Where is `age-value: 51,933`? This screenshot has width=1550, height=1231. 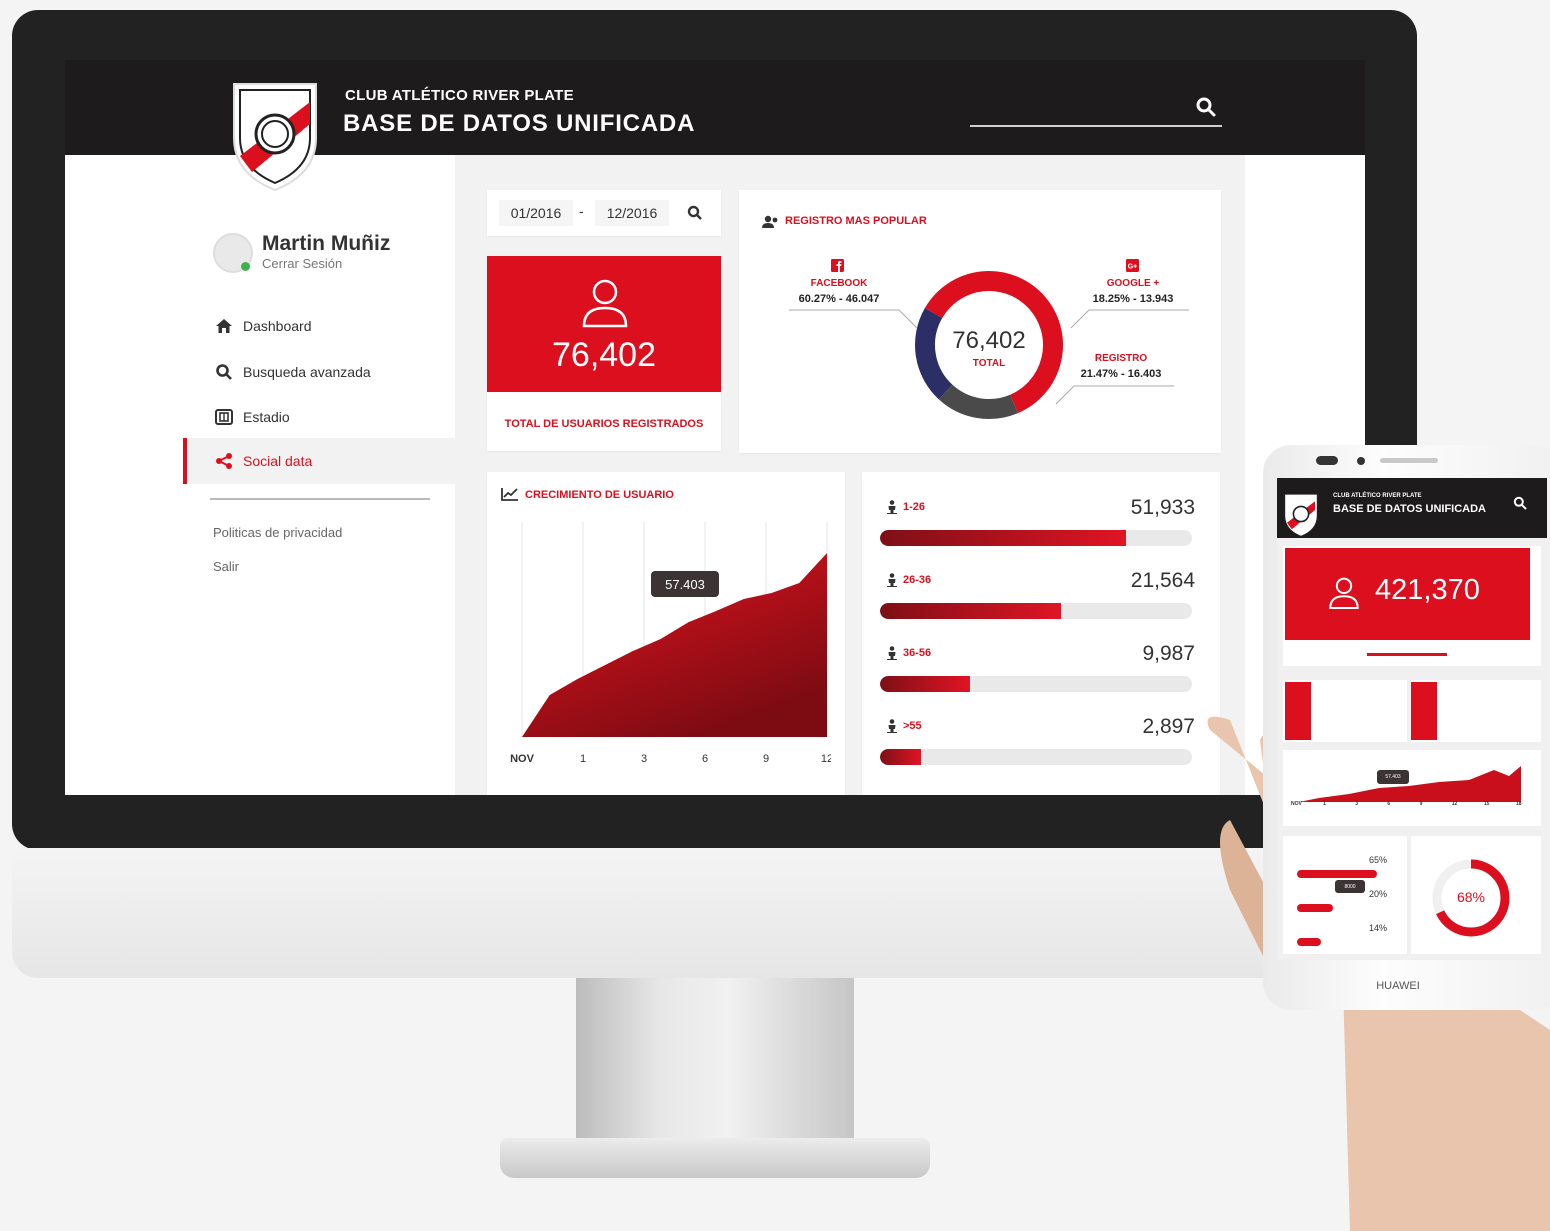 age-value: 51,933 is located at coordinates (1162, 507).